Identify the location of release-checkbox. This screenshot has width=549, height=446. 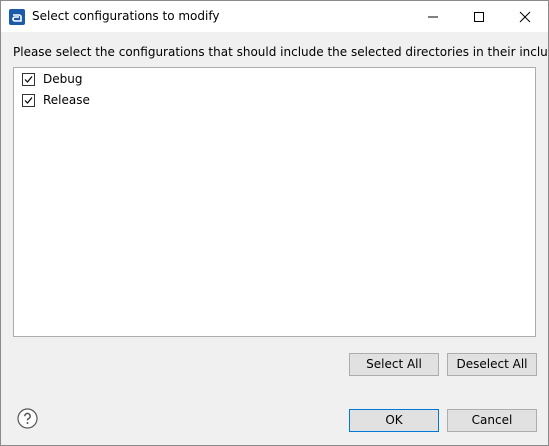
(28, 100).